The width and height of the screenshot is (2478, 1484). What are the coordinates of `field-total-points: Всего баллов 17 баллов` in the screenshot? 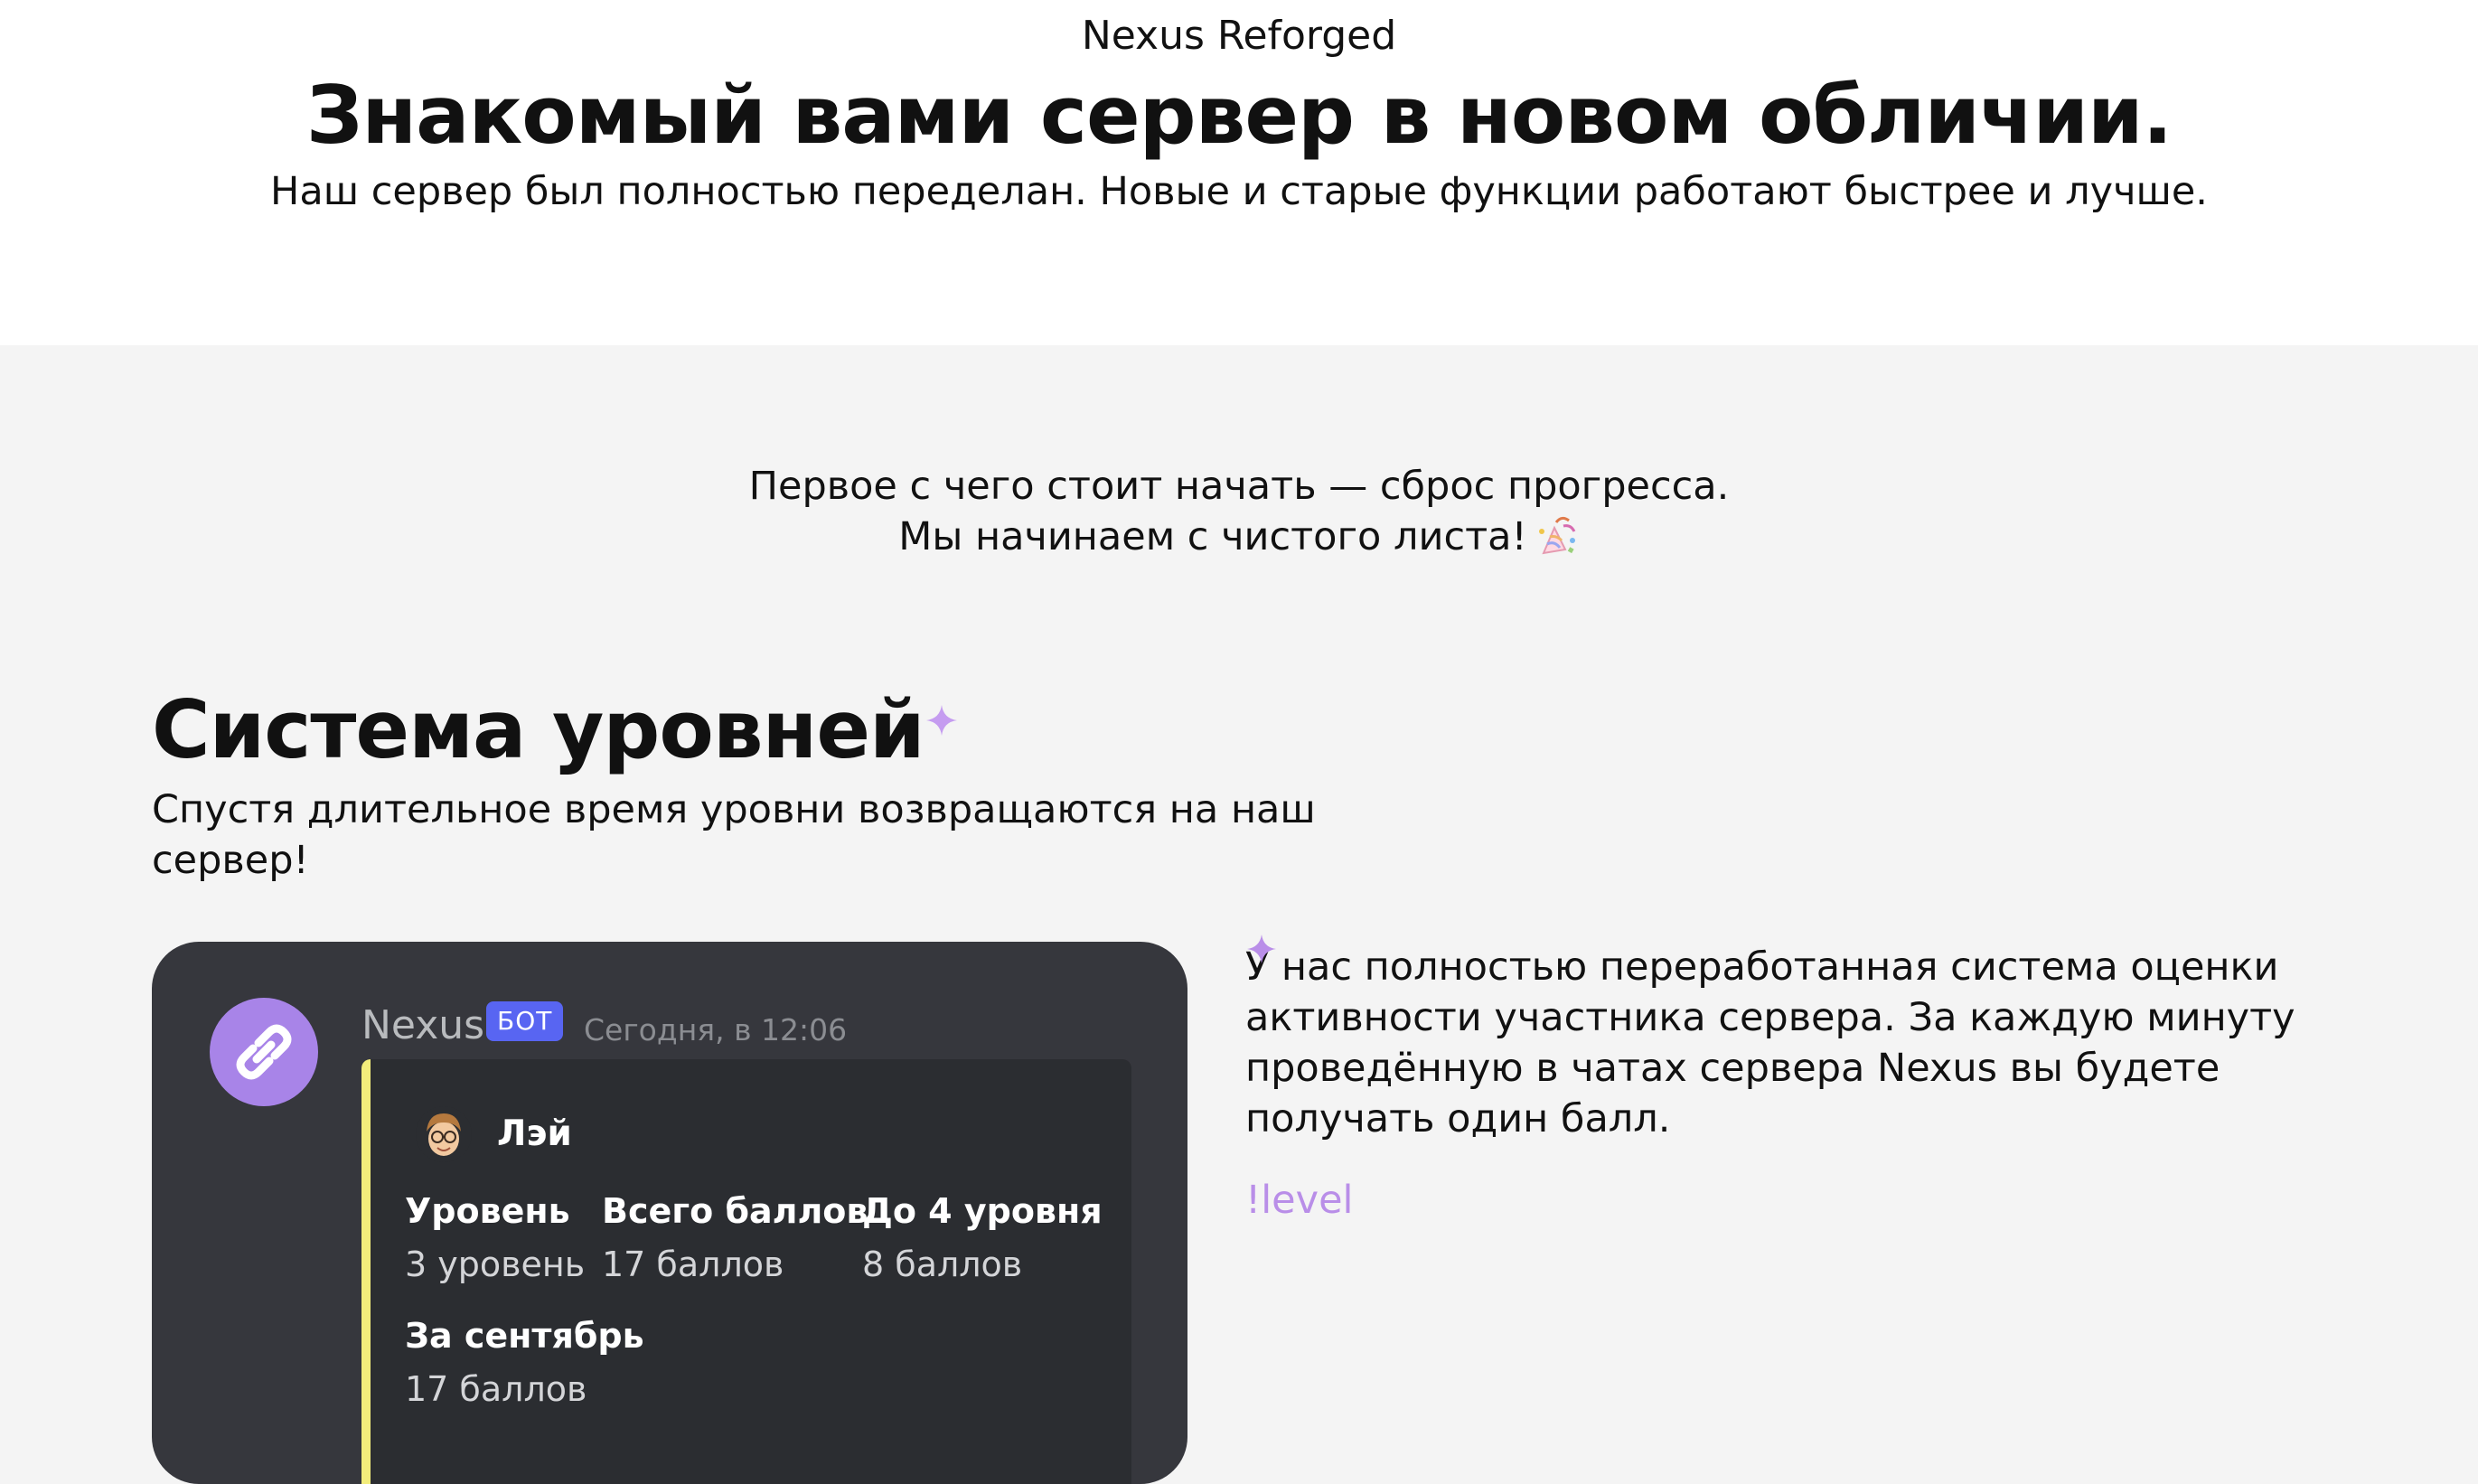 It's located at (735, 1239).